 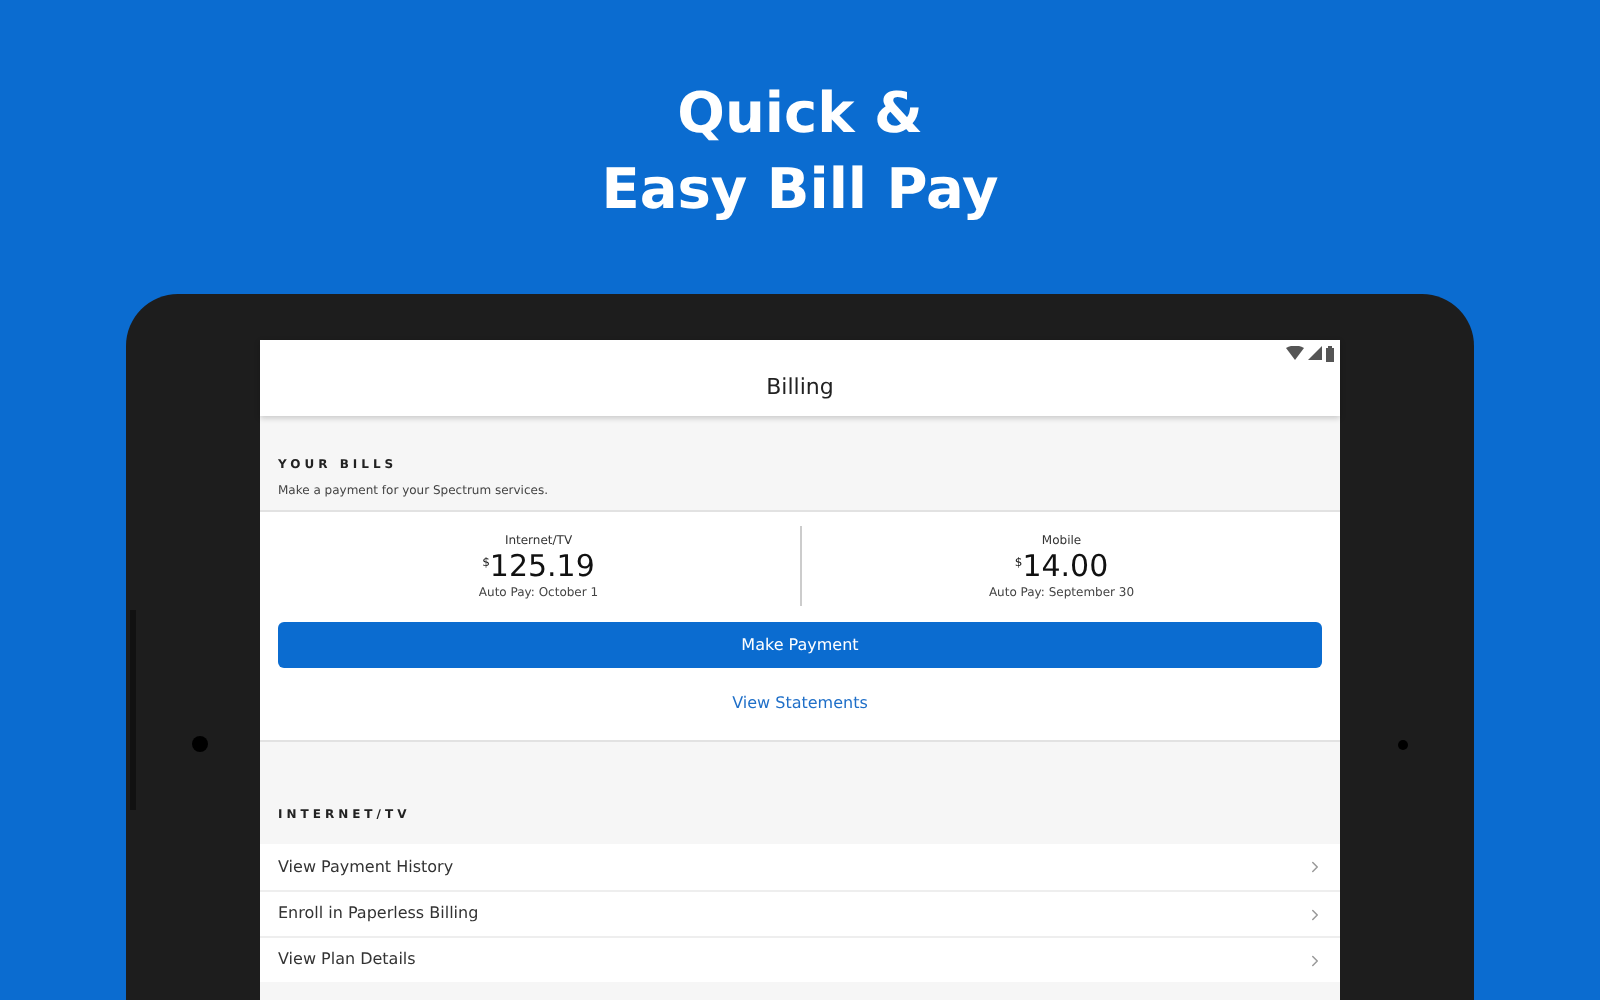 I want to click on camera-icon, so click(x=200, y=744).